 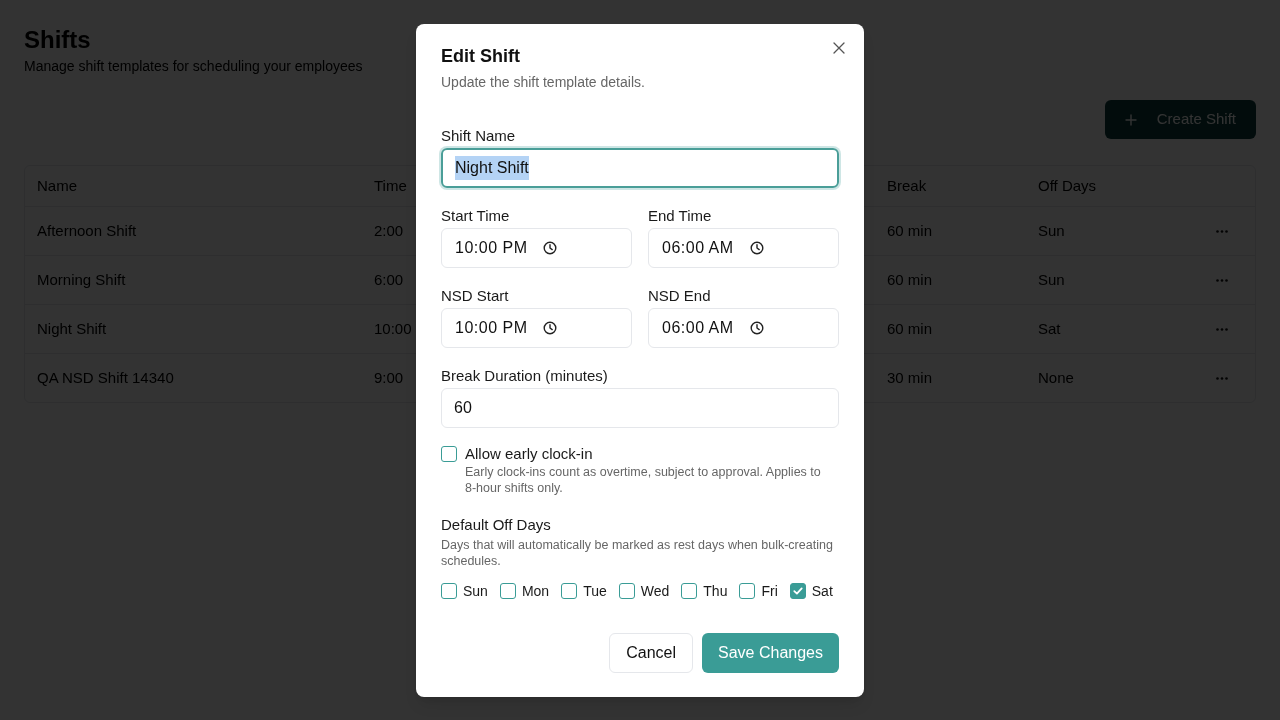 I want to click on number-input: 60, so click(x=640, y=408).